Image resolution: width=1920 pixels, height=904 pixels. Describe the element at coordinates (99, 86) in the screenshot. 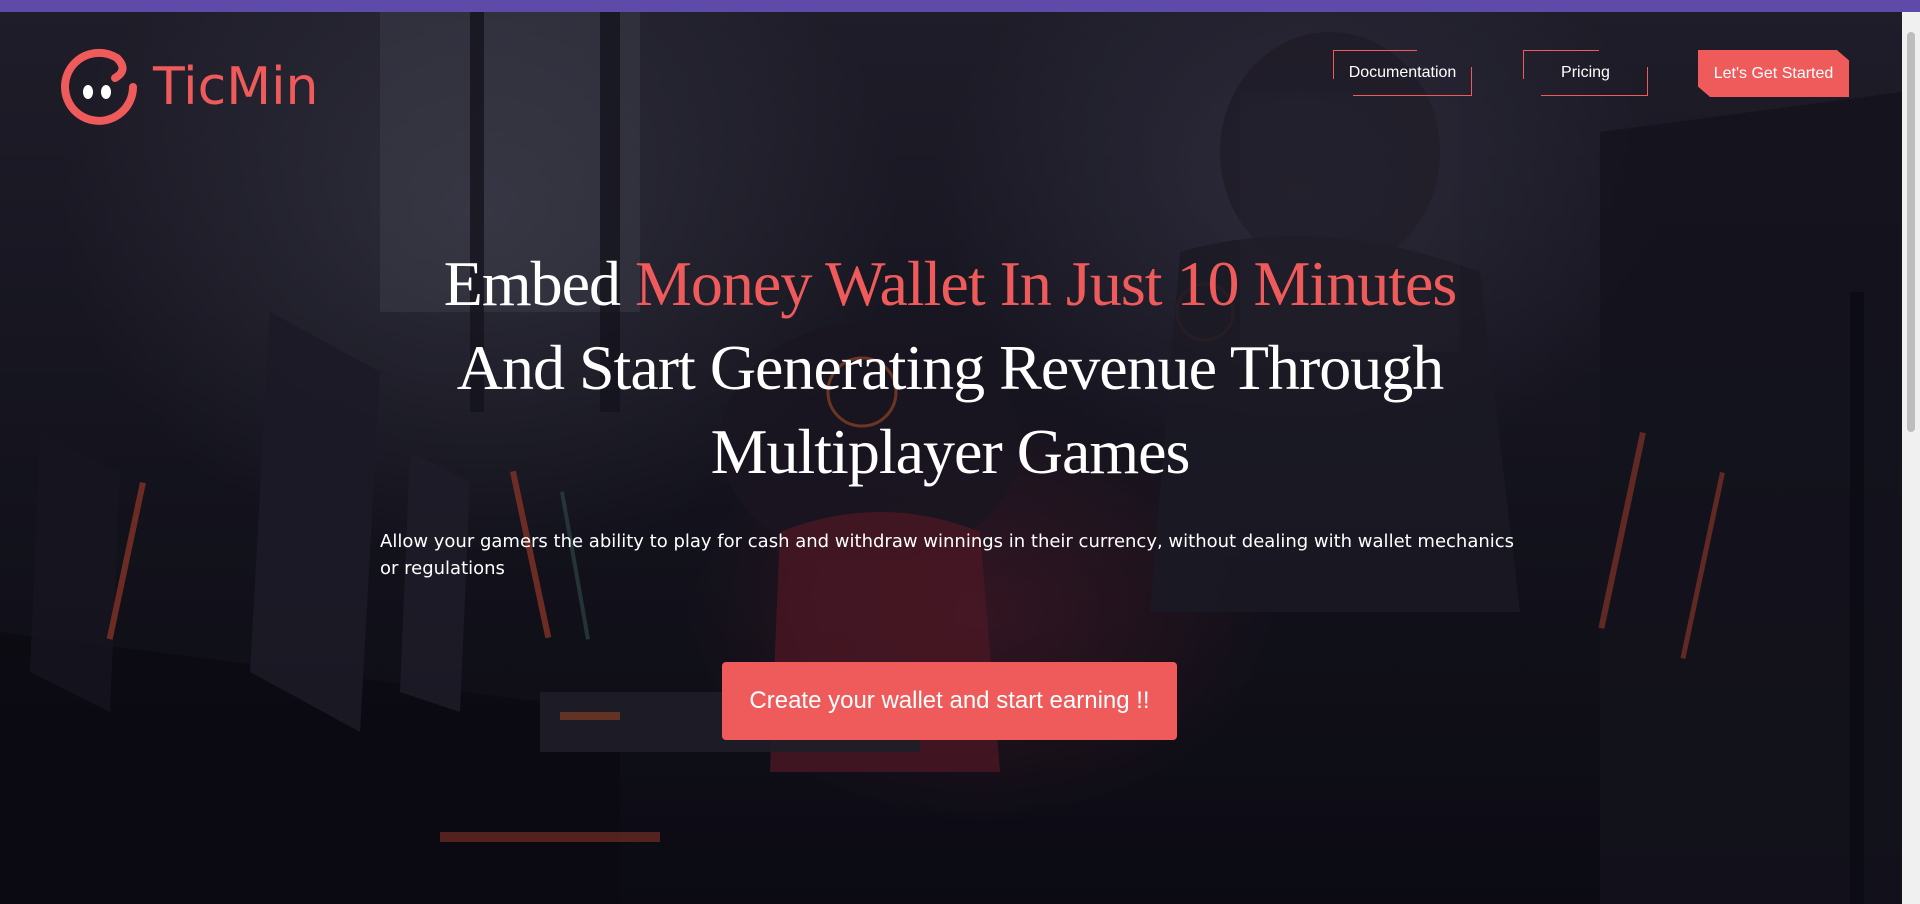

I see `ticmin-face-logo-icon` at that location.